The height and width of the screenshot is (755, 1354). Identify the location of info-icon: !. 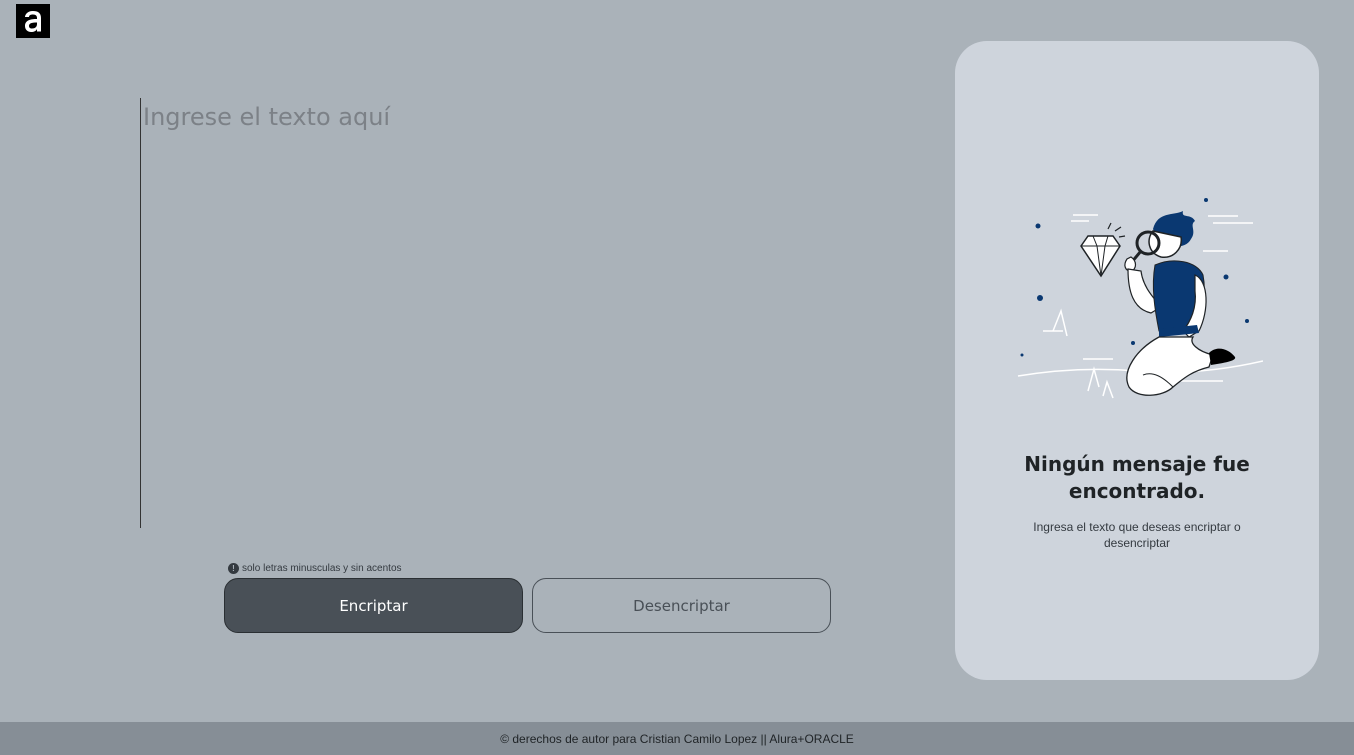
(233, 568).